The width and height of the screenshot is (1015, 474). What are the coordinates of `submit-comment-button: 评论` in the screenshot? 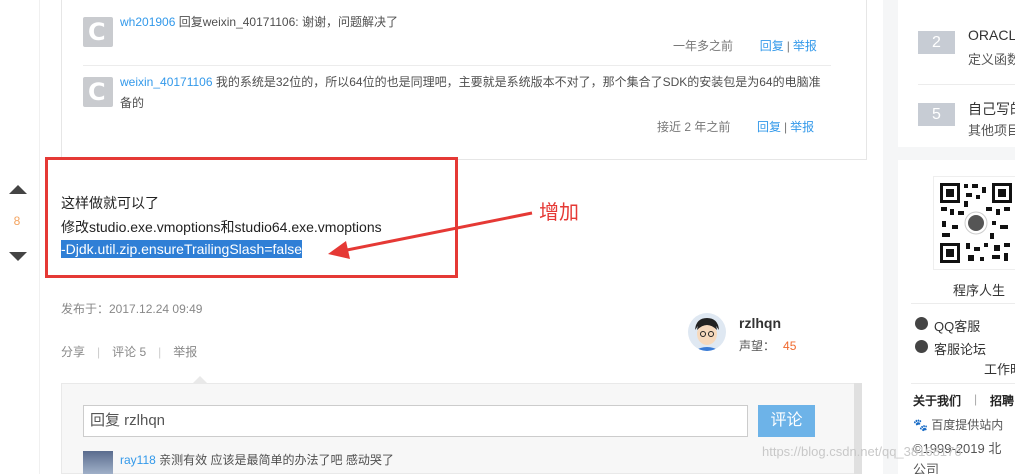 It's located at (786, 421).